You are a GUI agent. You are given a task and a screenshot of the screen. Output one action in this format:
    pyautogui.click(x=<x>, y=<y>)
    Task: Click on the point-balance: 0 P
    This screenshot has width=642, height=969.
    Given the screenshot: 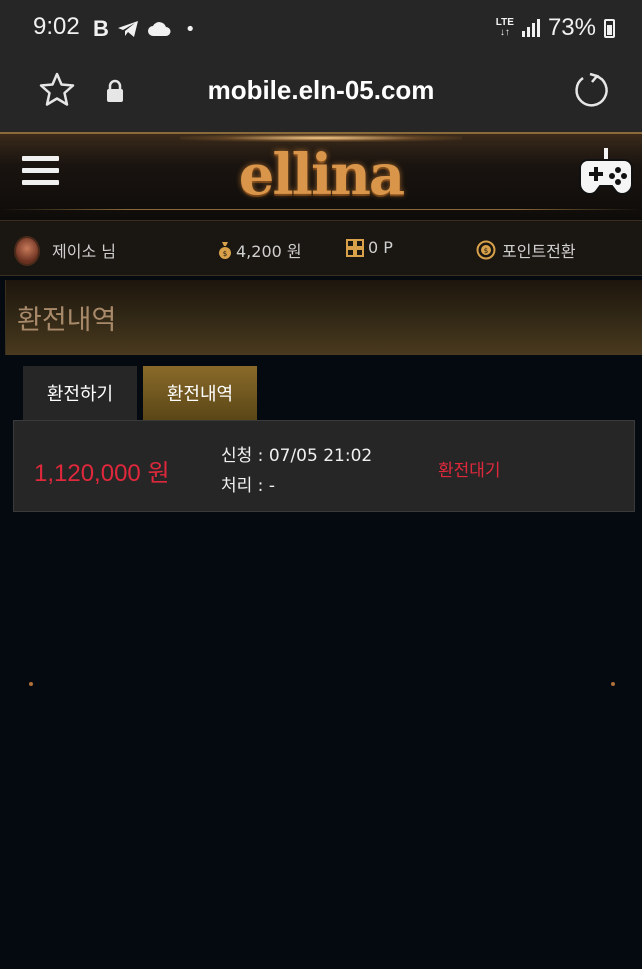 What is the action you would take?
    pyautogui.click(x=369, y=247)
    